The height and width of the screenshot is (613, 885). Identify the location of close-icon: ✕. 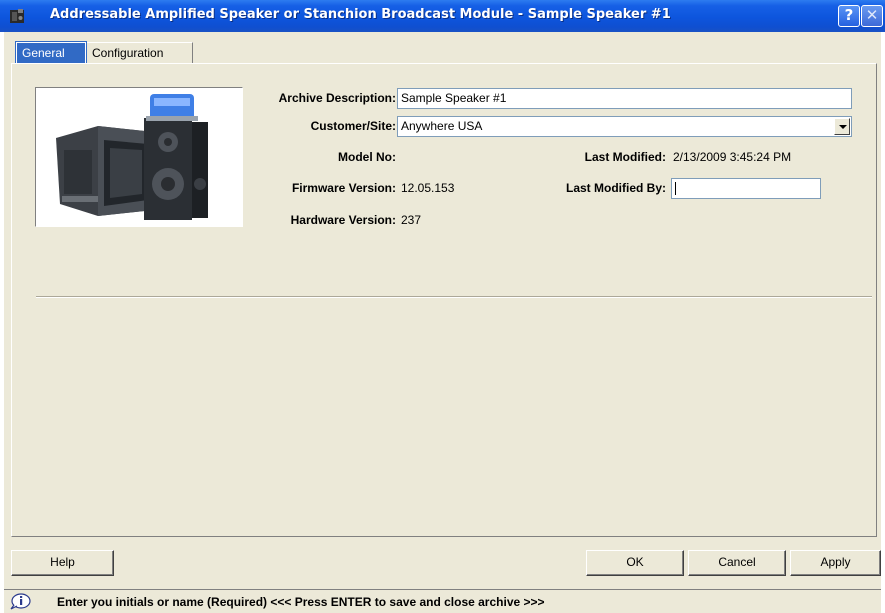
(872, 16).